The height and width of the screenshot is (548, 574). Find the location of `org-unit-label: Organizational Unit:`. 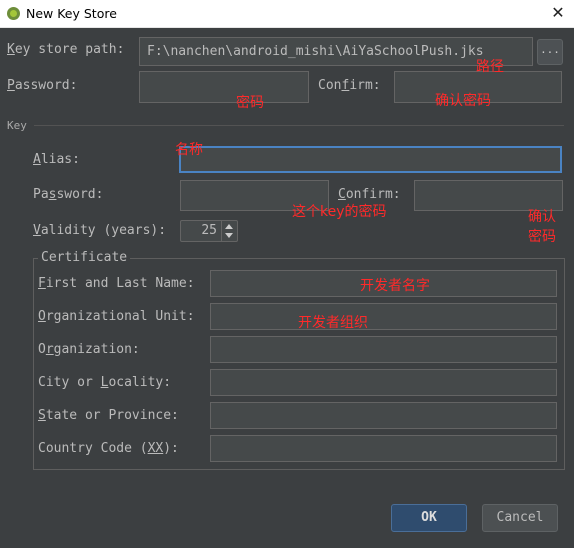

org-unit-label: Organizational Unit: is located at coordinates (116, 316).